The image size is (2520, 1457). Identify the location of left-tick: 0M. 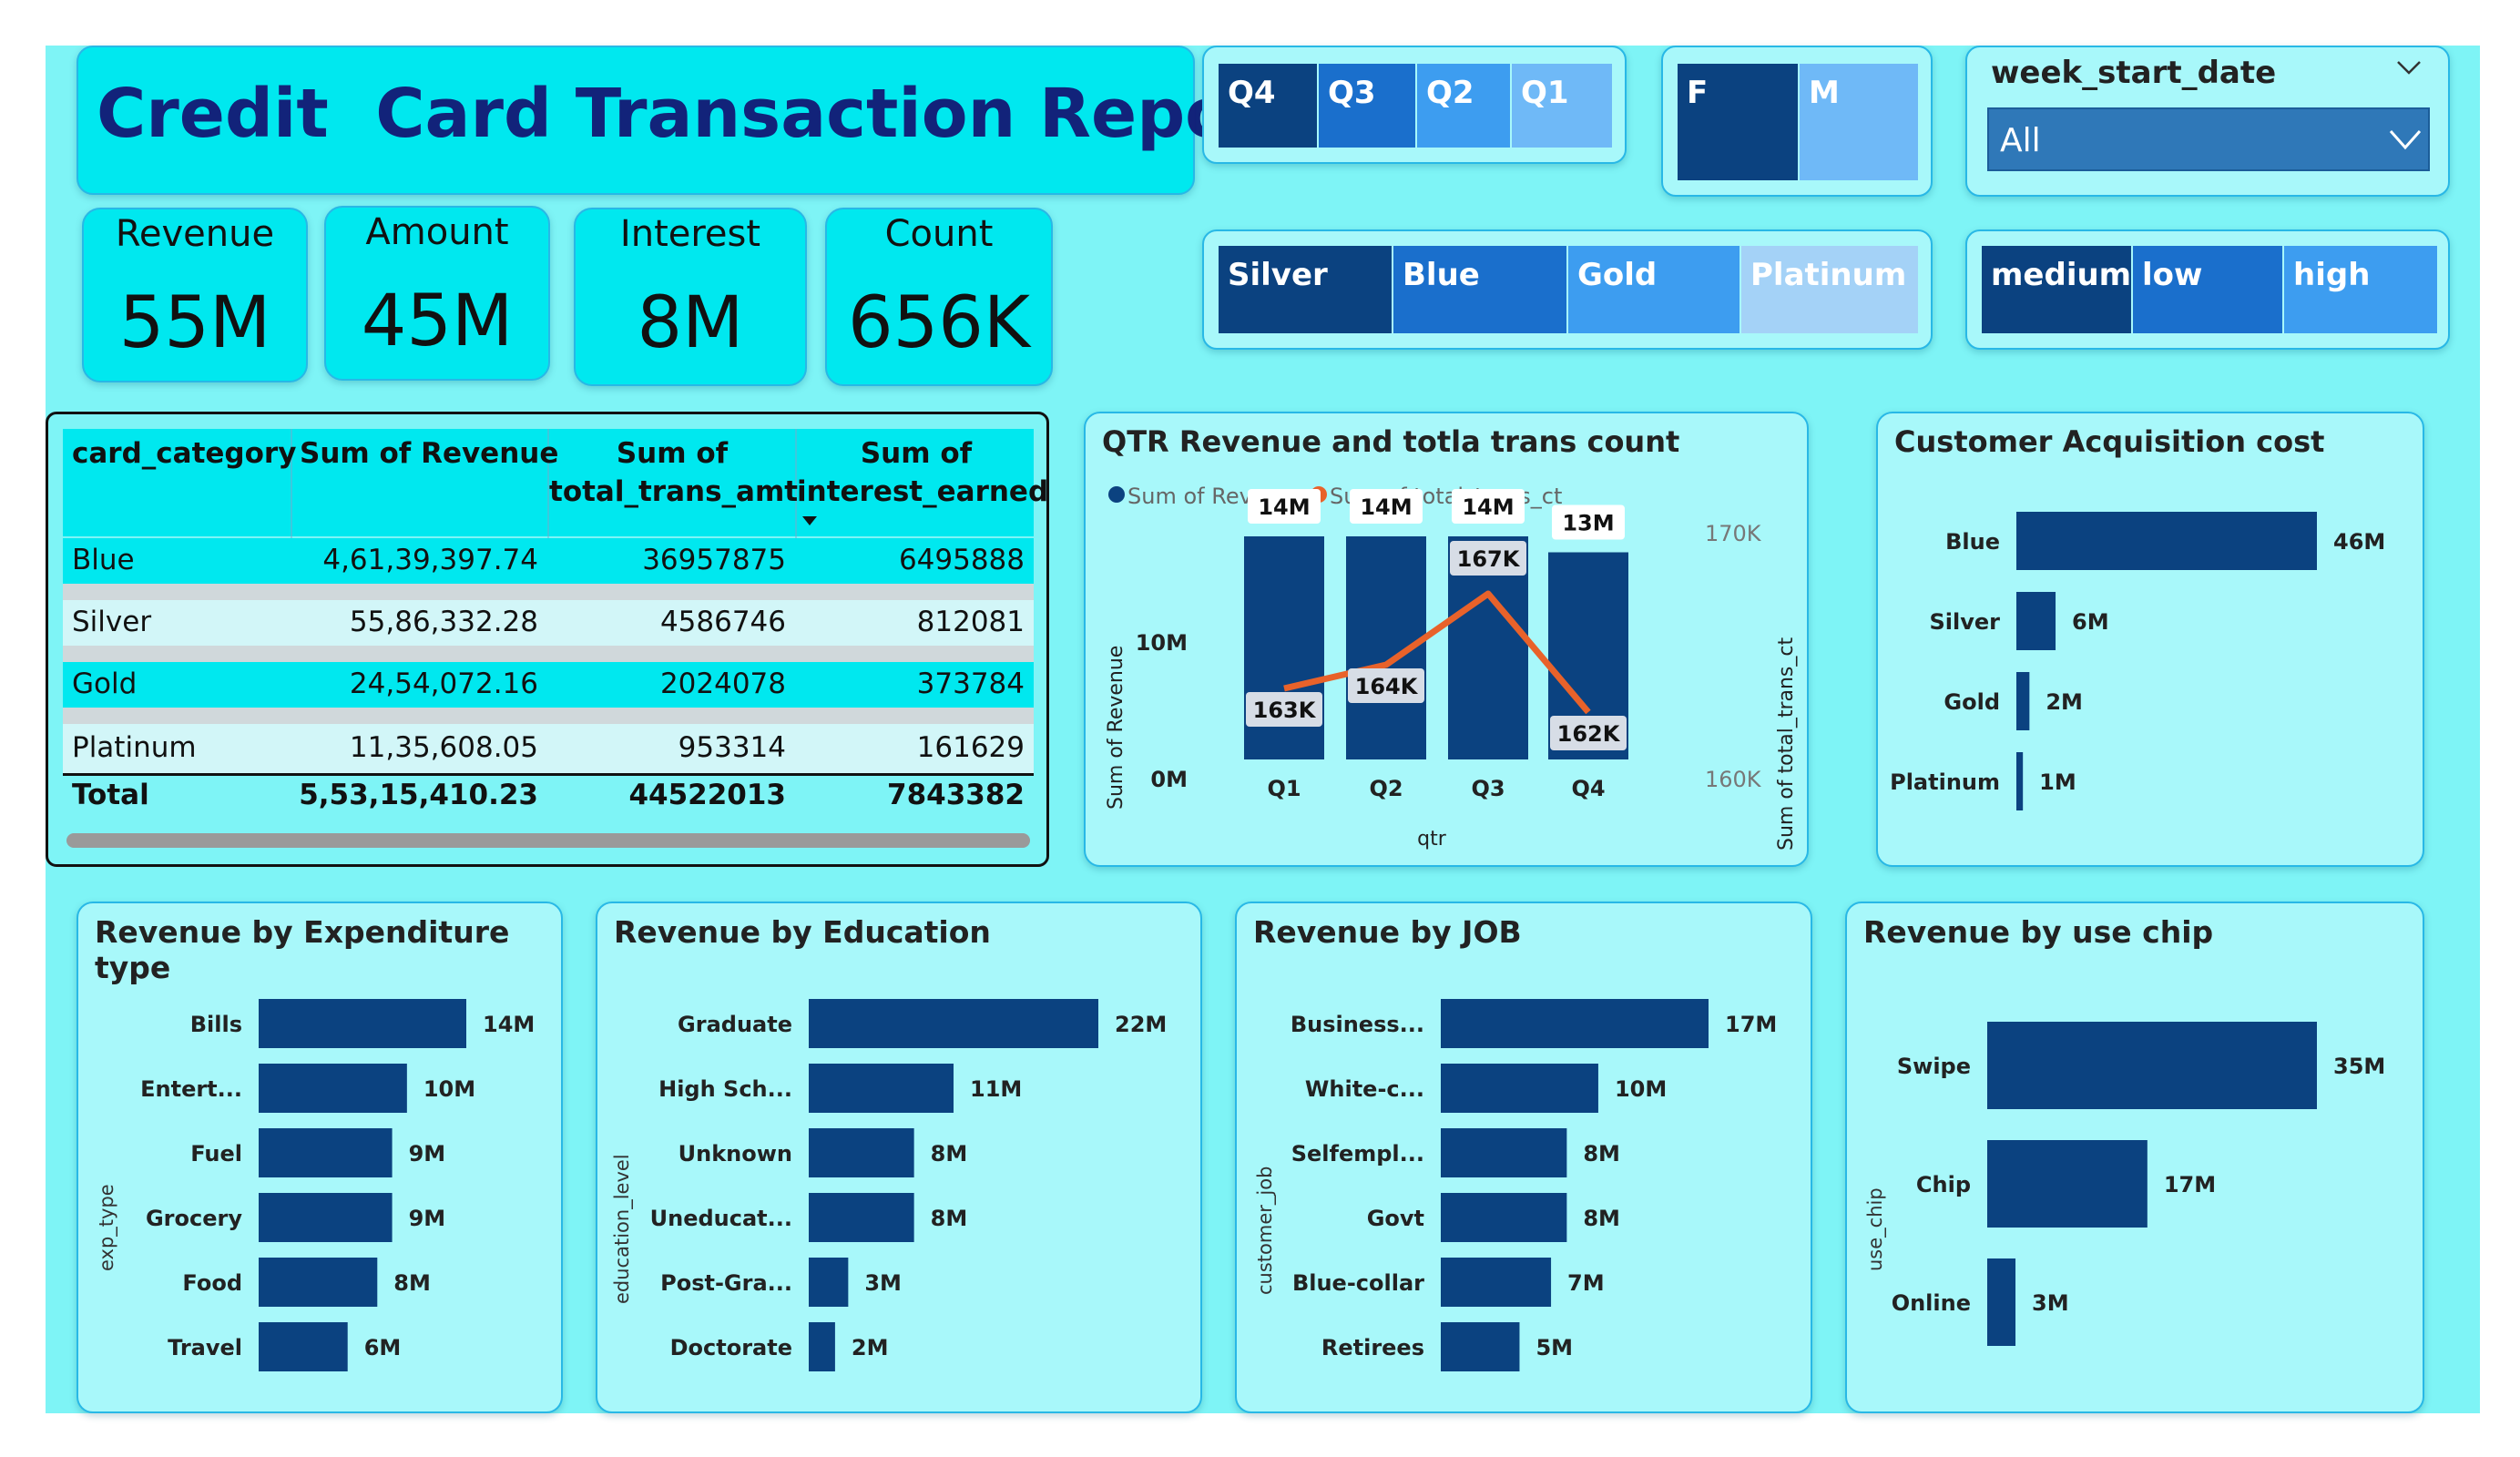
(1169, 779).